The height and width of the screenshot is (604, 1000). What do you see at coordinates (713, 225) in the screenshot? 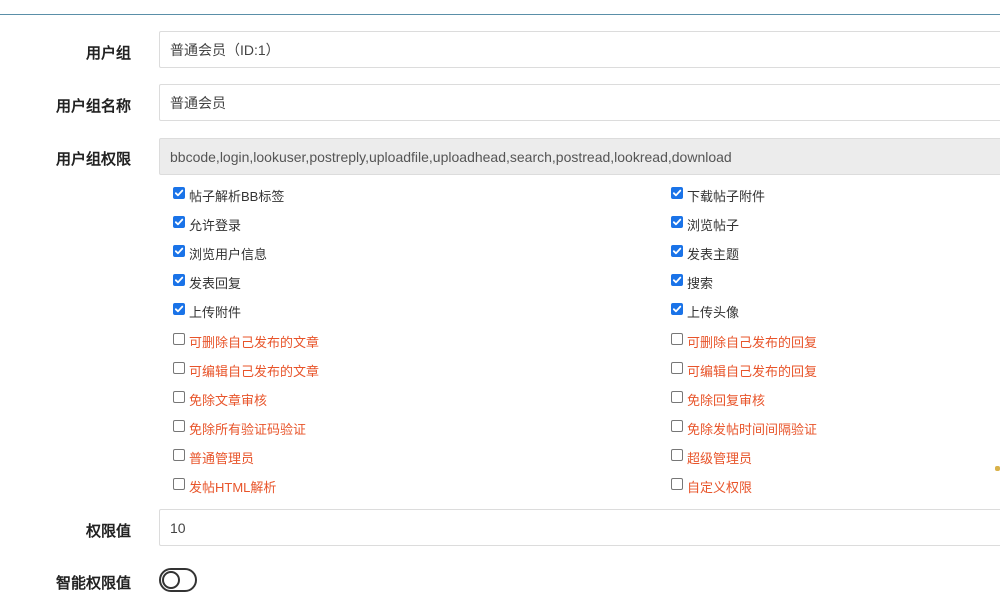
I see `permission-label: 浏览帖子` at bounding box center [713, 225].